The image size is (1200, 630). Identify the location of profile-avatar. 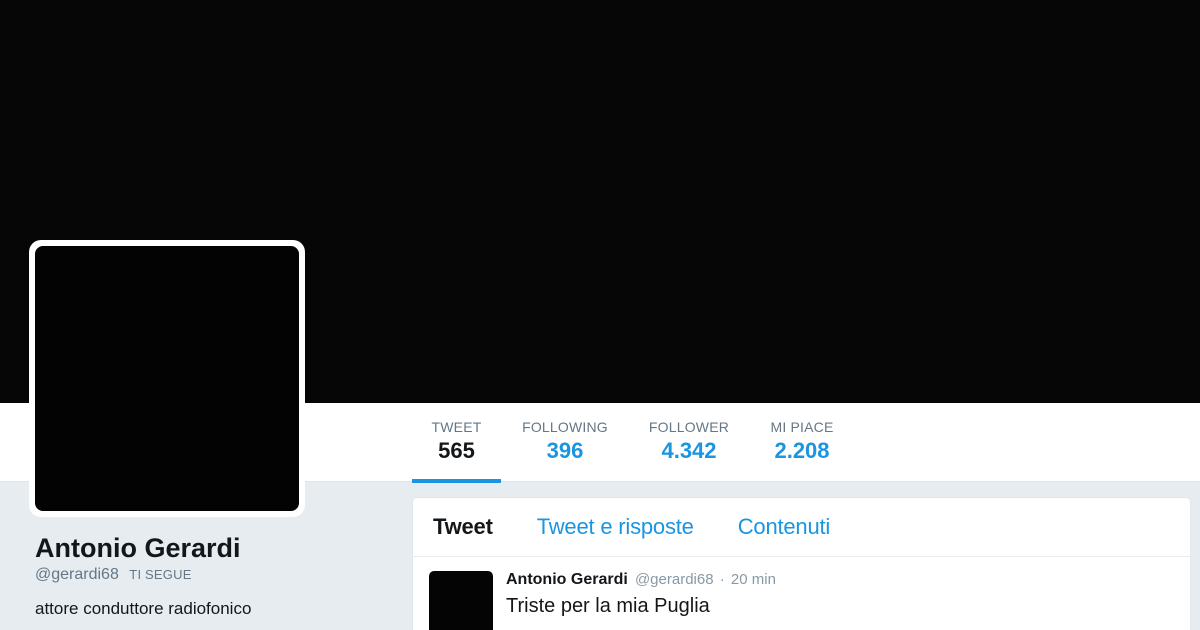
(167, 378).